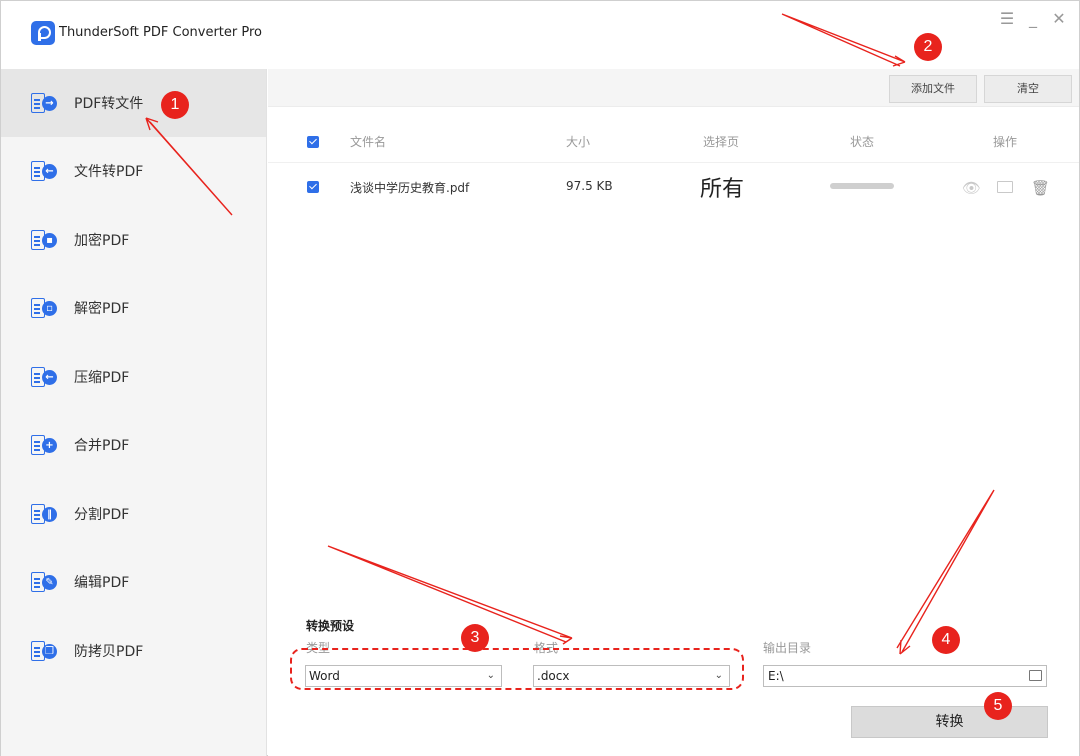 The height and width of the screenshot is (756, 1080). I want to click on window-controls: ☰ _ ✕, so click(1033, 18).